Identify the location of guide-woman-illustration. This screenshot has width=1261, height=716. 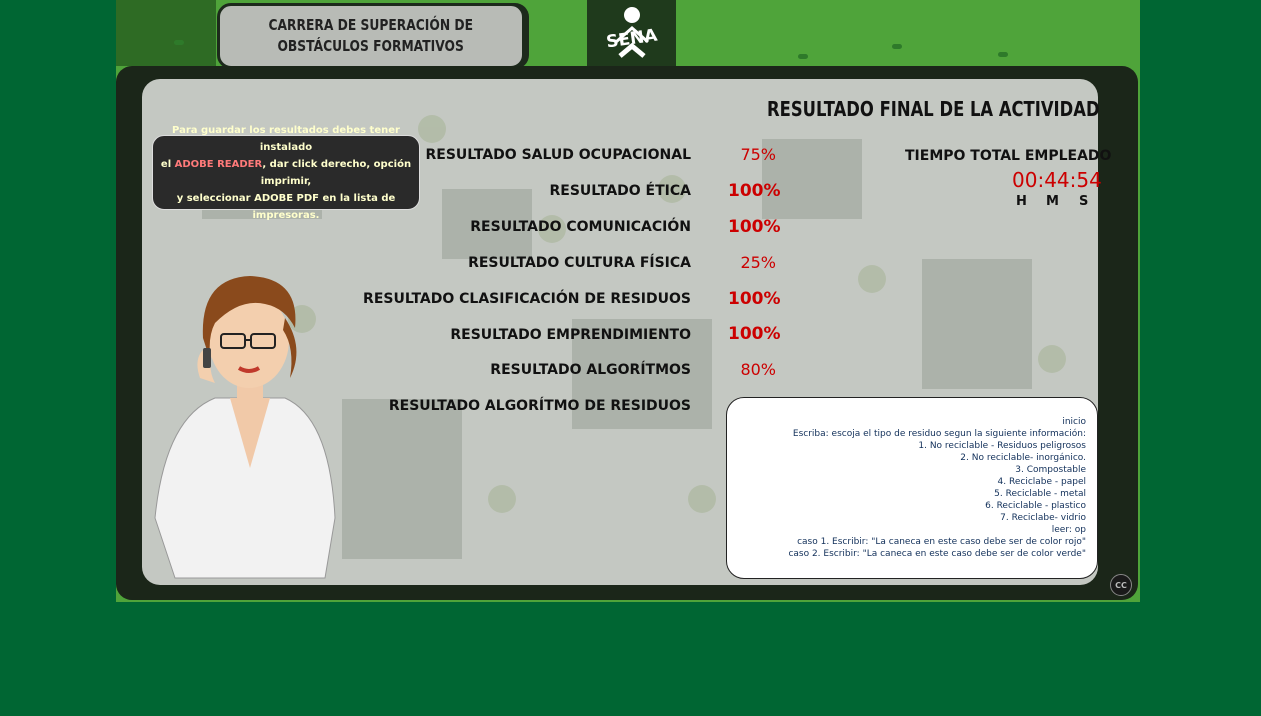
(245, 427).